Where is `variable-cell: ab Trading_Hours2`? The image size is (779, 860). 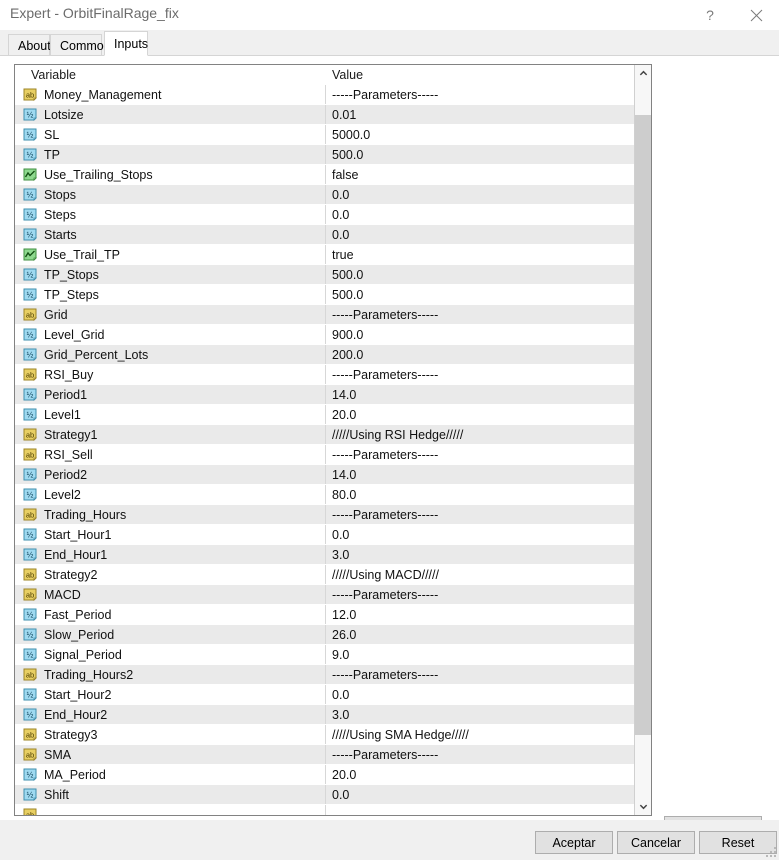
variable-cell: ab Trading_Hours2 is located at coordinates (170, 674).